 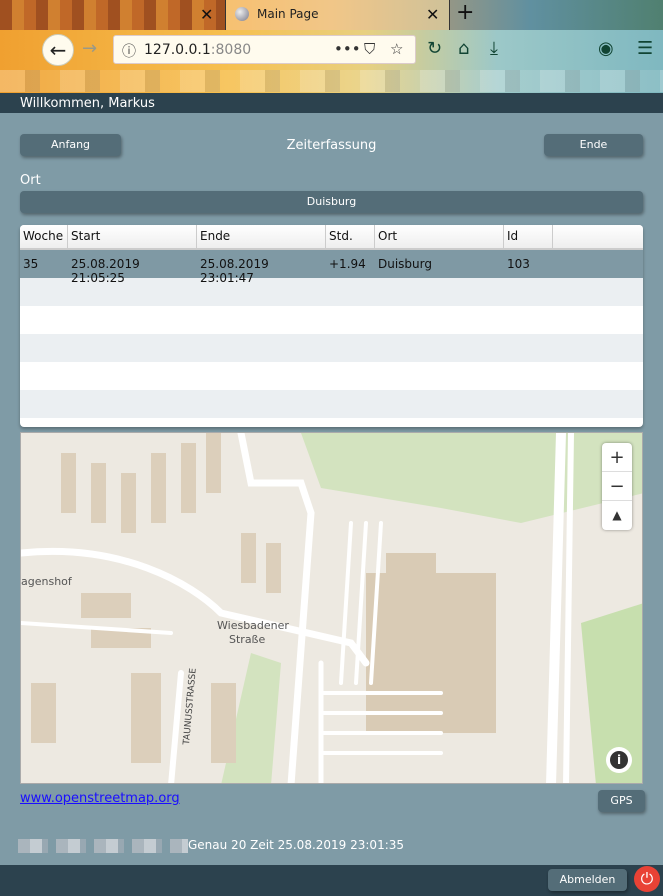 What do you see at coordinates (177, 50) in the screenshot?
I see `url-host: 127.0.0.1` at bounding box center [177, 50].